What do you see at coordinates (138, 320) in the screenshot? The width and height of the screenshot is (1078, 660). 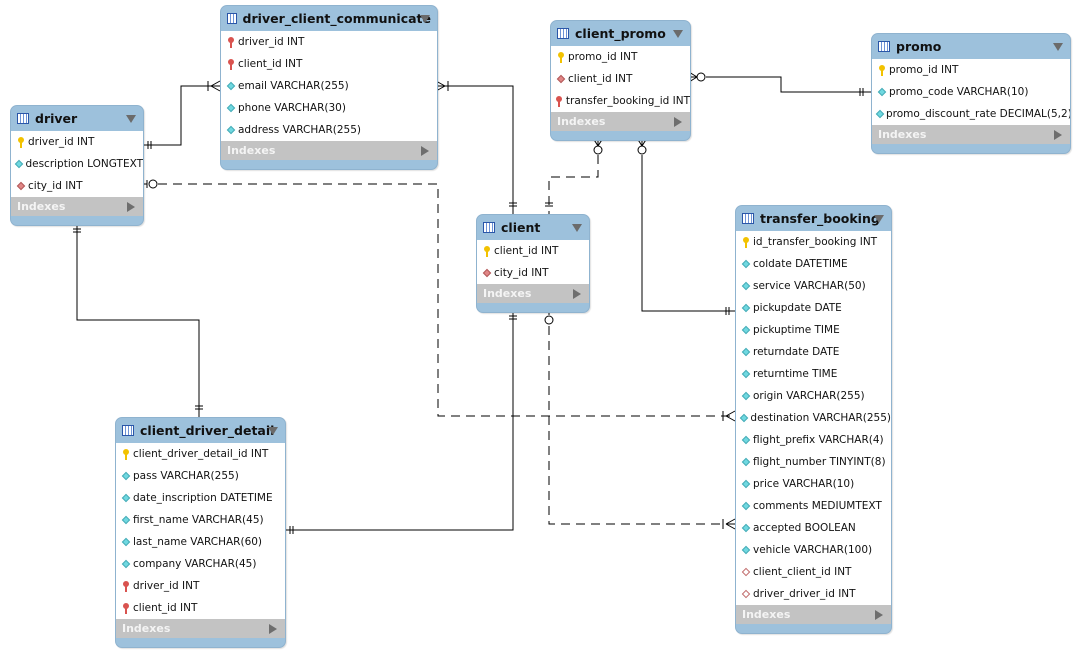 I see `rel-driver-cdd` at bounding box center [138, 320].